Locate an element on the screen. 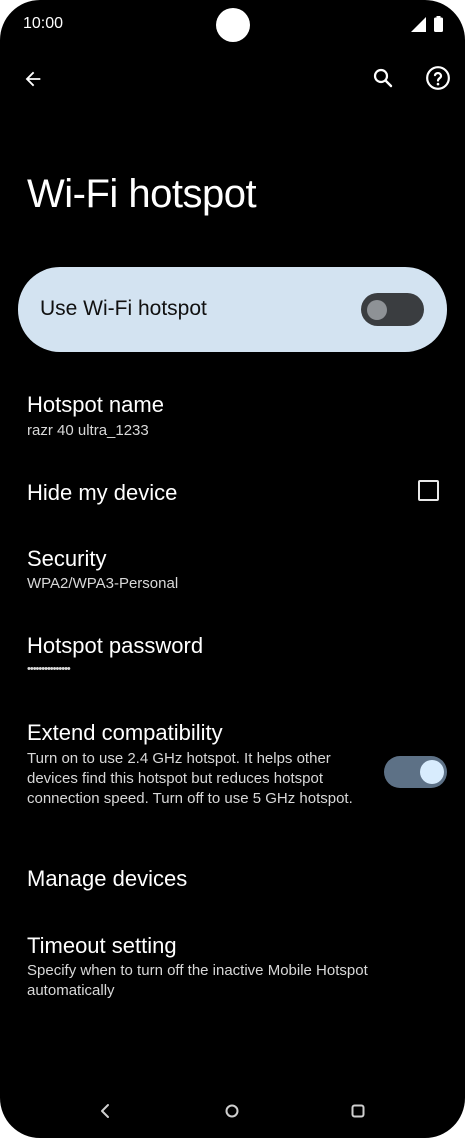  use-hotspot-switch is located at coordinates (392, 309).